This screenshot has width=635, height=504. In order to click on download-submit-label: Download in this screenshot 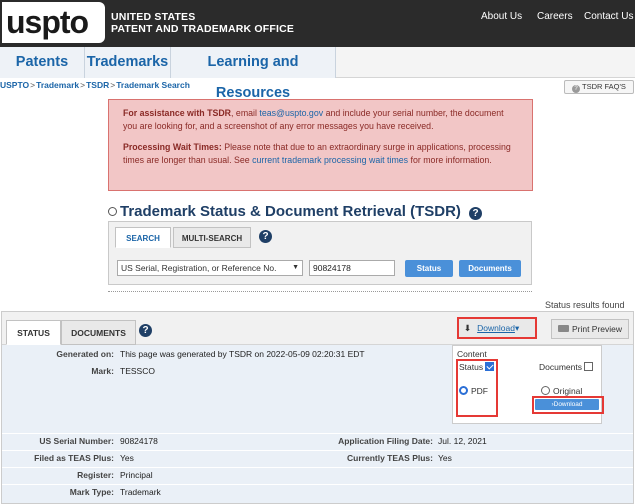, I will do `click(568, 404)`.